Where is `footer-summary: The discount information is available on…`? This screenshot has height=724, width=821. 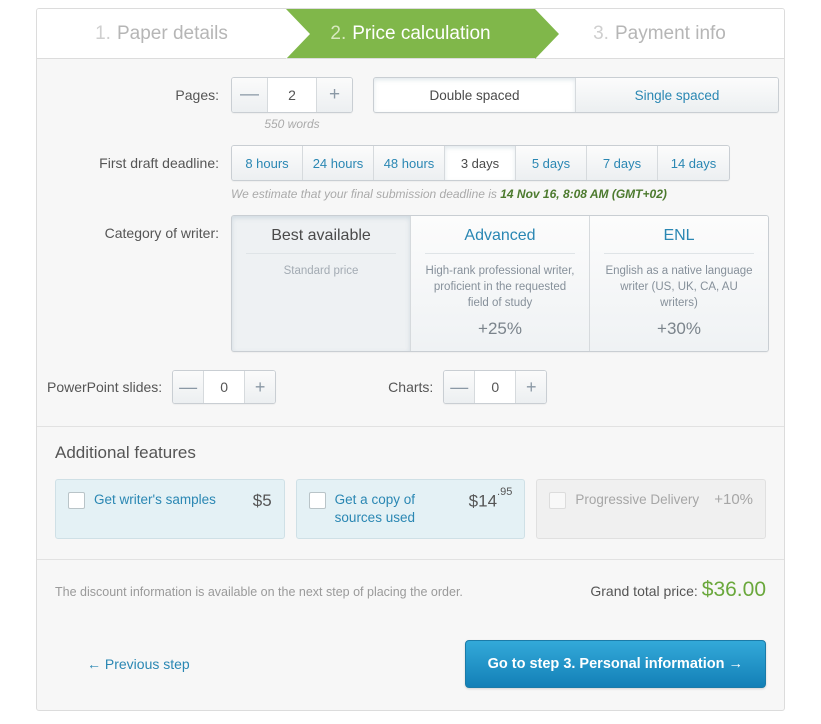 footer-summary: The discount information is available on… is located at coordinates (410, 590).